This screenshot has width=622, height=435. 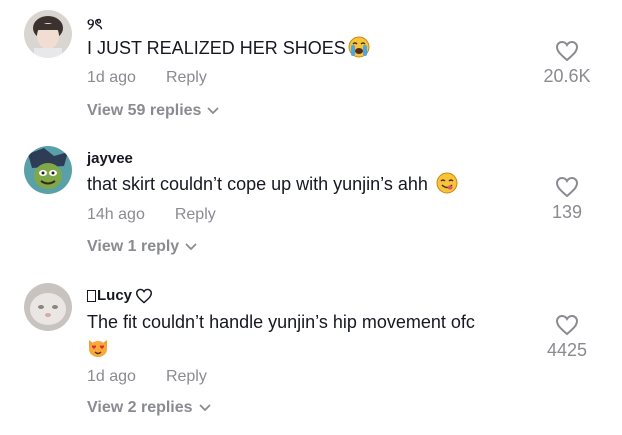 I want to click on comment-text: I JUST REALIZED HER SHOES, so click(x=307, y=48).